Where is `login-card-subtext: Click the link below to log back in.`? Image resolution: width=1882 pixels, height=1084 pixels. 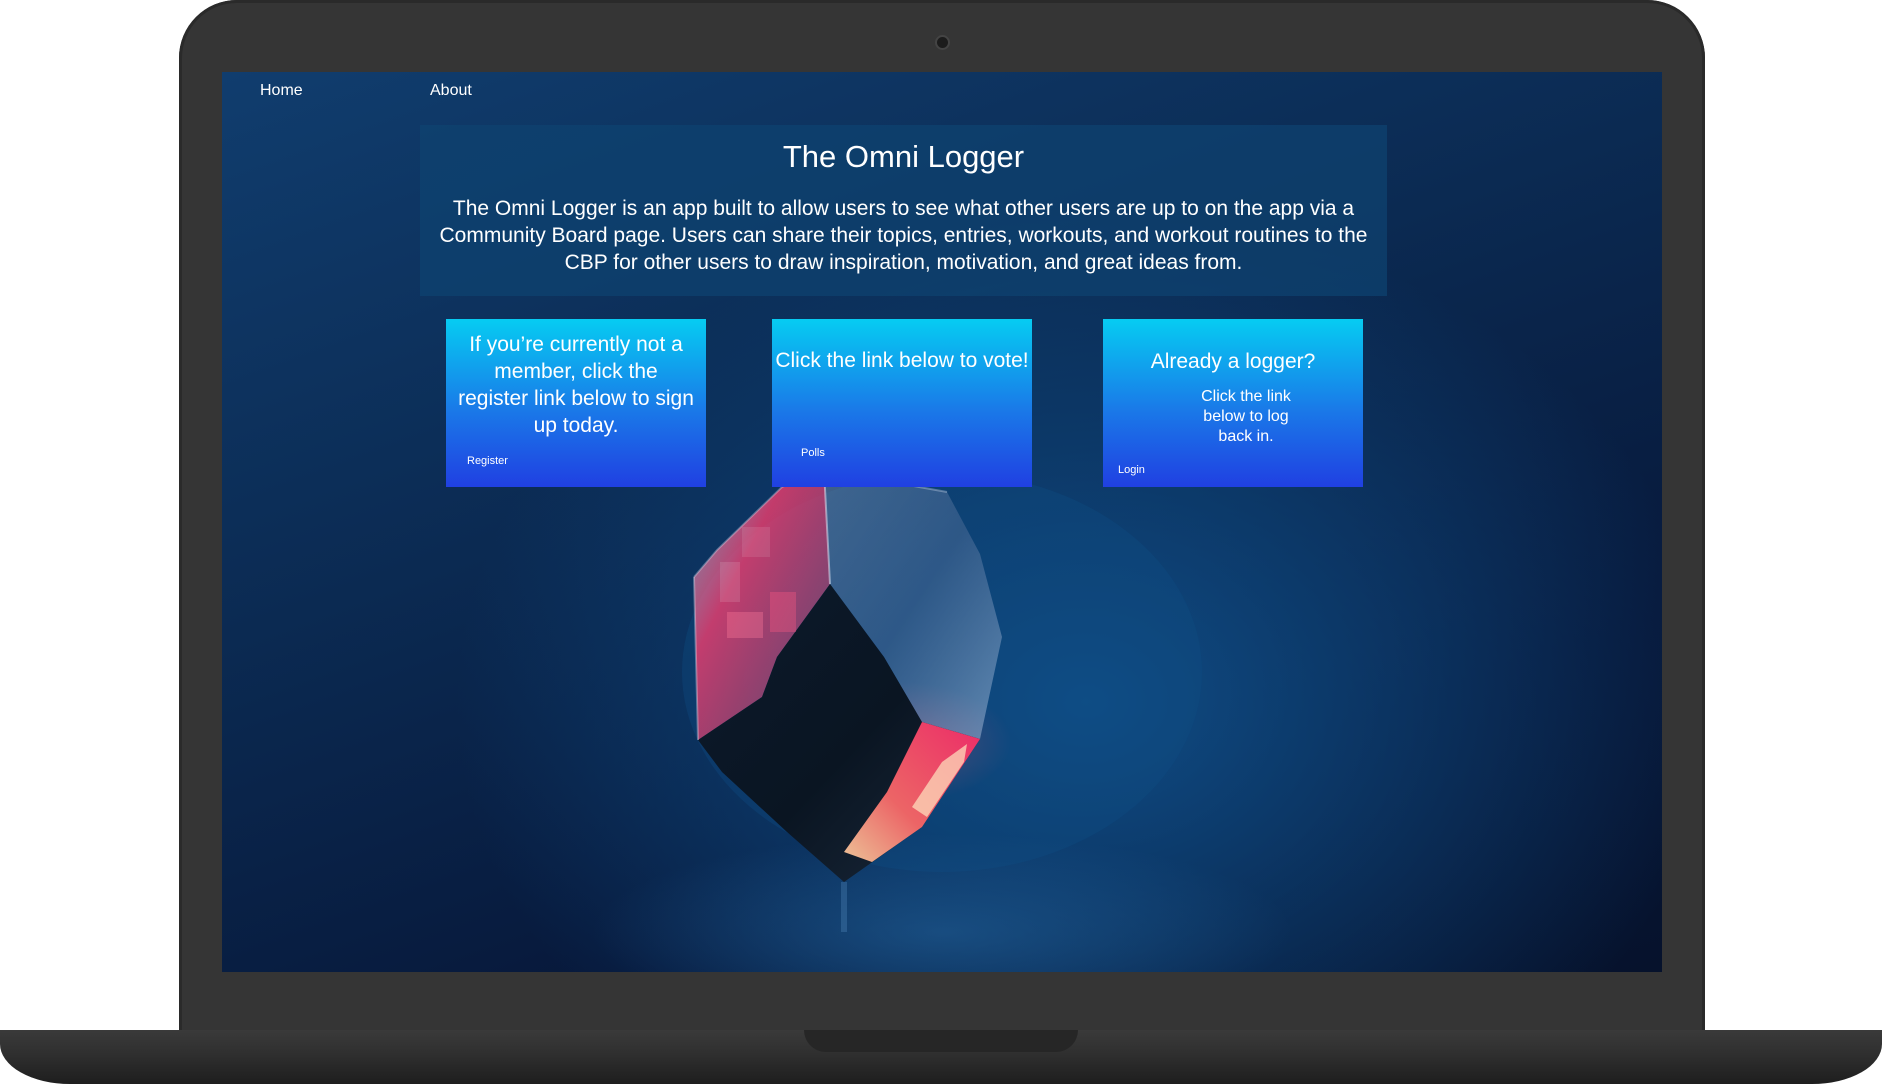
login-card-subtext: Click the link below to log back in. is located at coordinates (1246, 416).